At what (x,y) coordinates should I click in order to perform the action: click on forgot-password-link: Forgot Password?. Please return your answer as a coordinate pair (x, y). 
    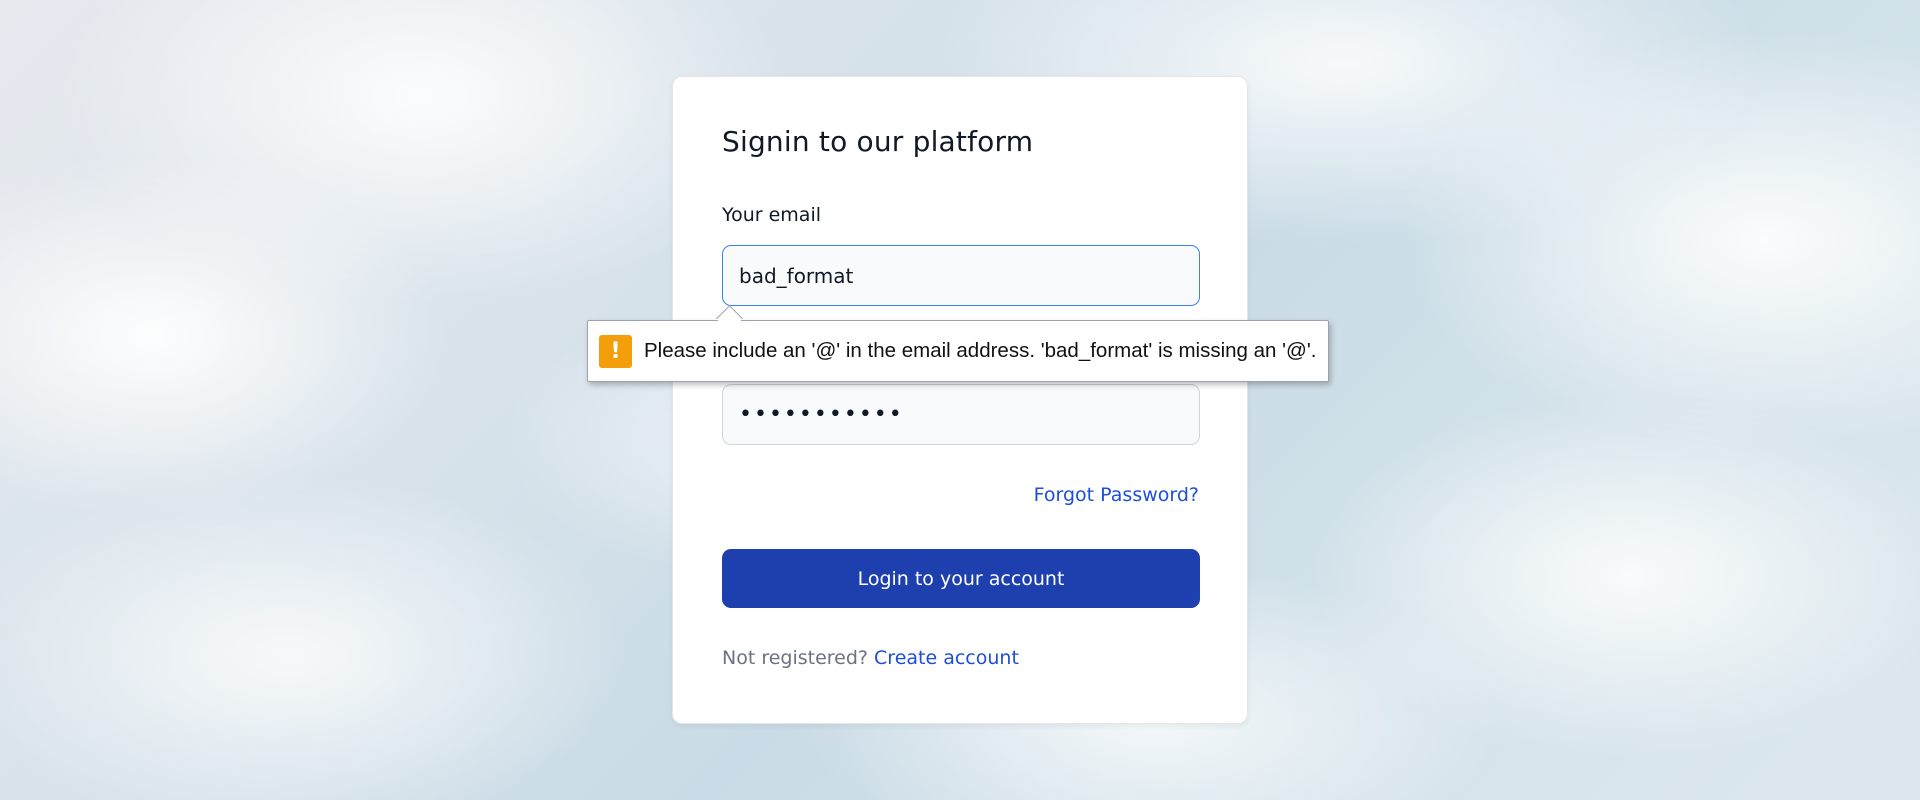
    Looking at the image, I should click on (1116, 495).